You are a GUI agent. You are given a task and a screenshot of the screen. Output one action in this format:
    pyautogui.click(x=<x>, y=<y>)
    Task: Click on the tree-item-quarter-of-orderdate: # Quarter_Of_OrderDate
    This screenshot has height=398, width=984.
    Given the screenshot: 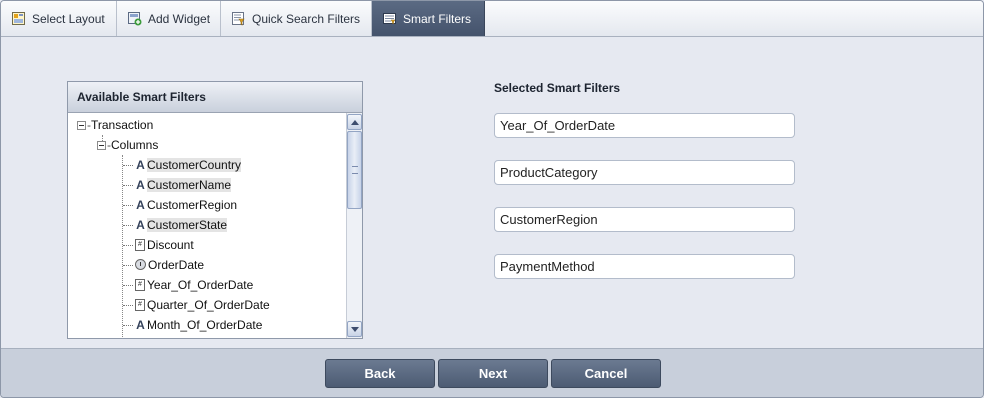 What is the action you would take?
    pyautogui.click(x=196, y=305)
    